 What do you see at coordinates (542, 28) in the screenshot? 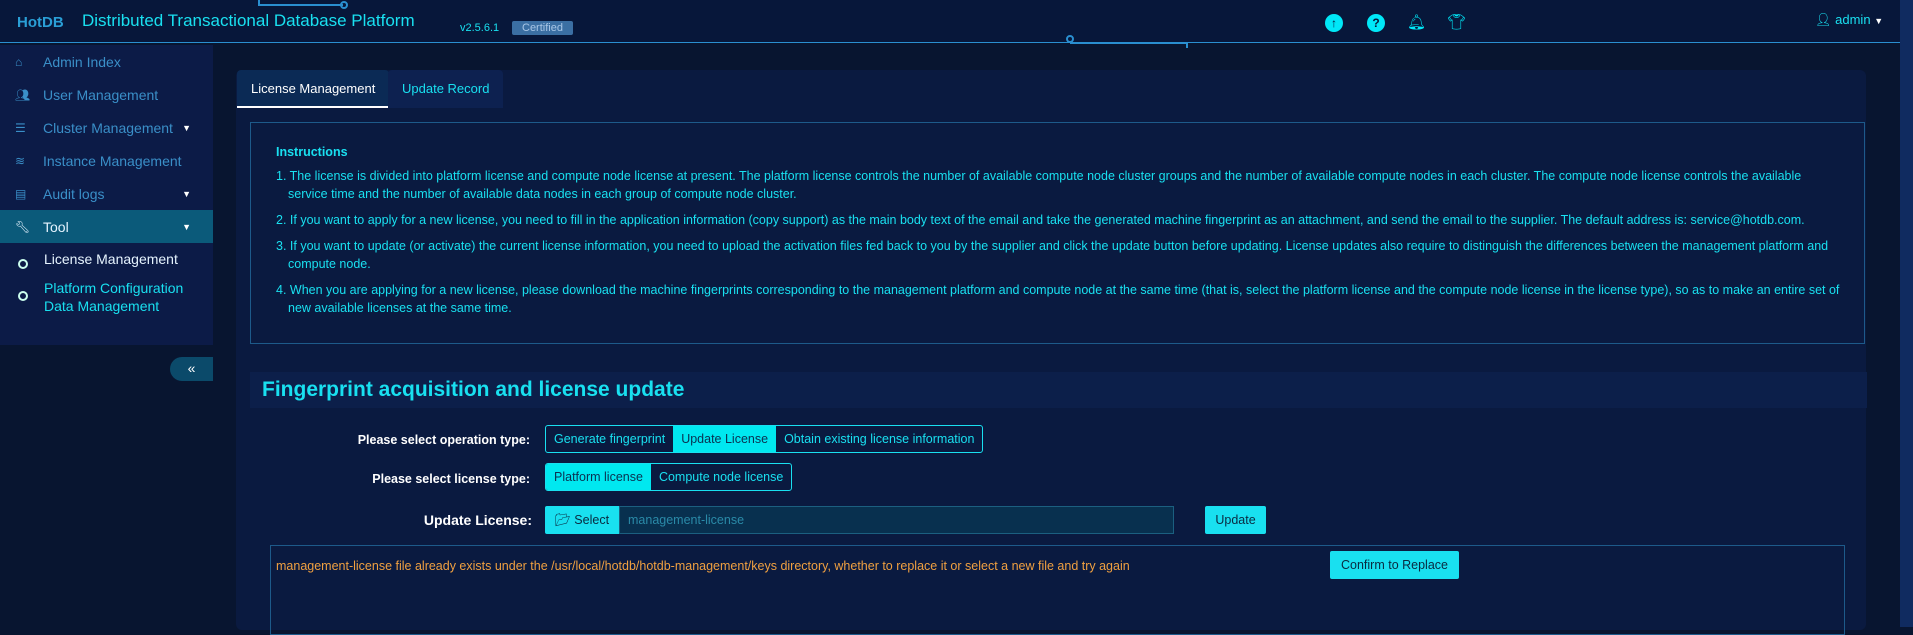
I see `certified-badge: Certified` at bounding box center [542, 28].